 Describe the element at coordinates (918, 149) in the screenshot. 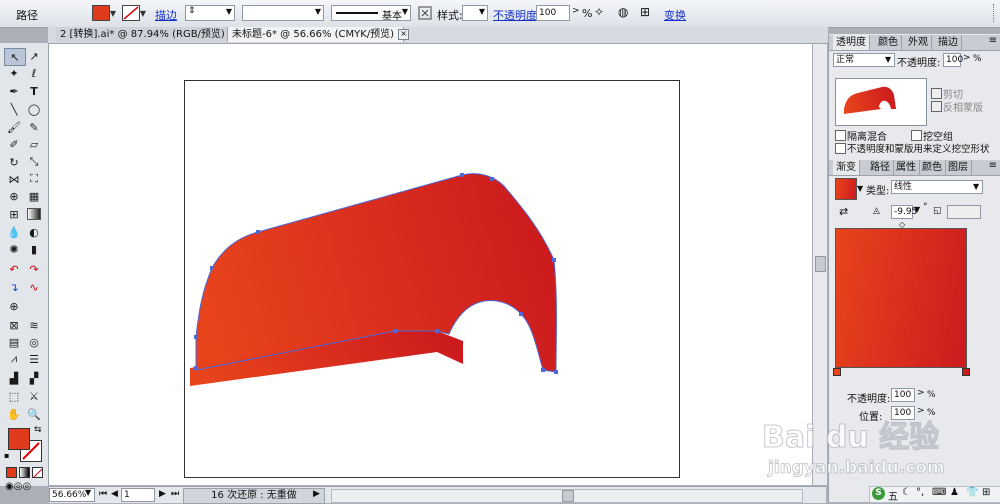

I see `opacity-mask-knockout-label: 不透明度和蒙版用来定义挖空形状` at that location.